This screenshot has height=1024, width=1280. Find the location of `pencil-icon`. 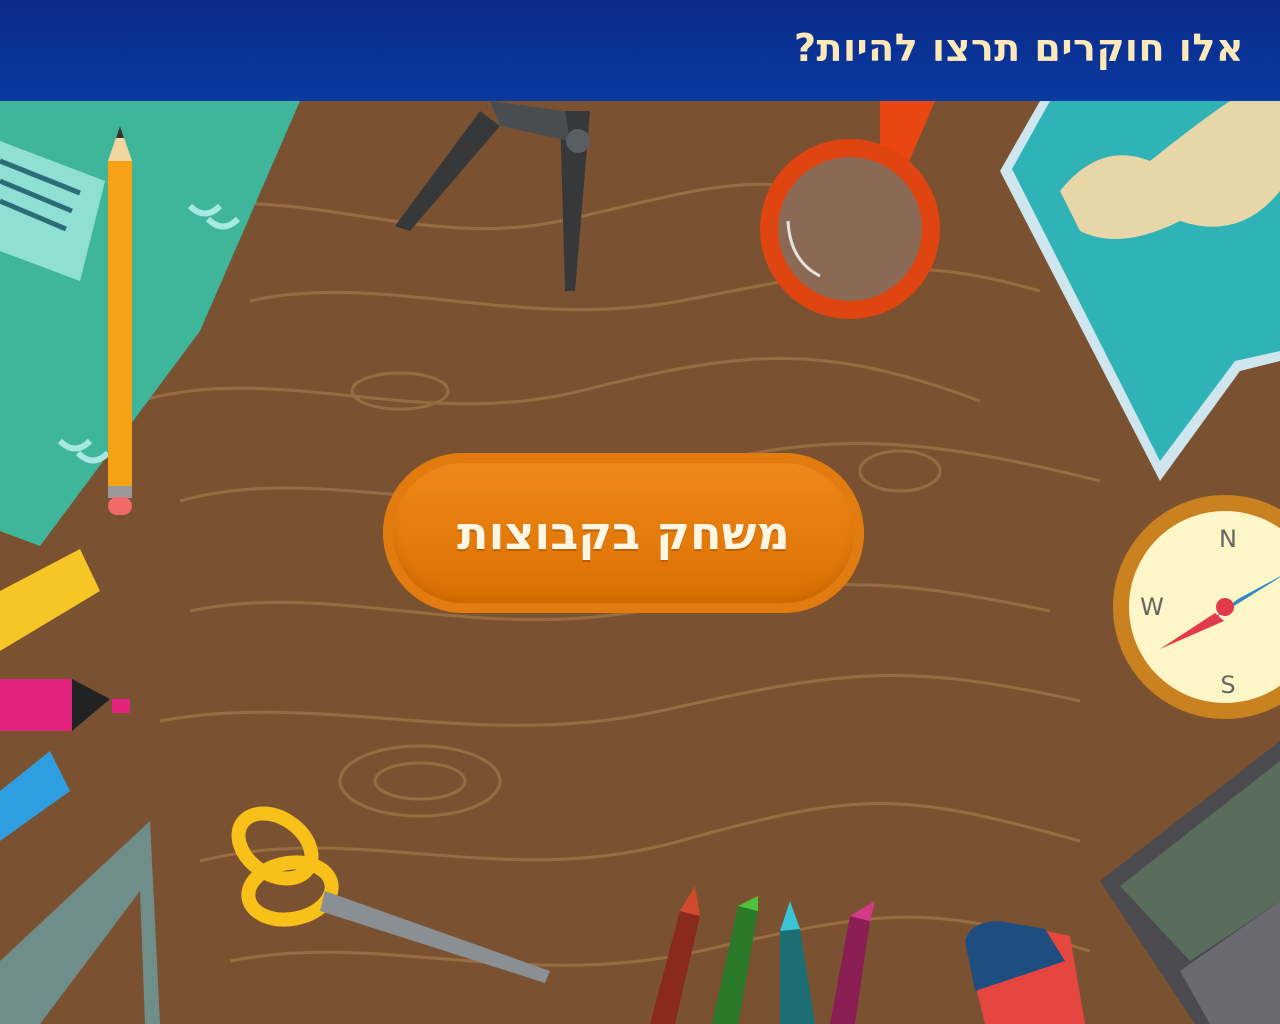

pencil-icon is located at coordinates (120, 320).